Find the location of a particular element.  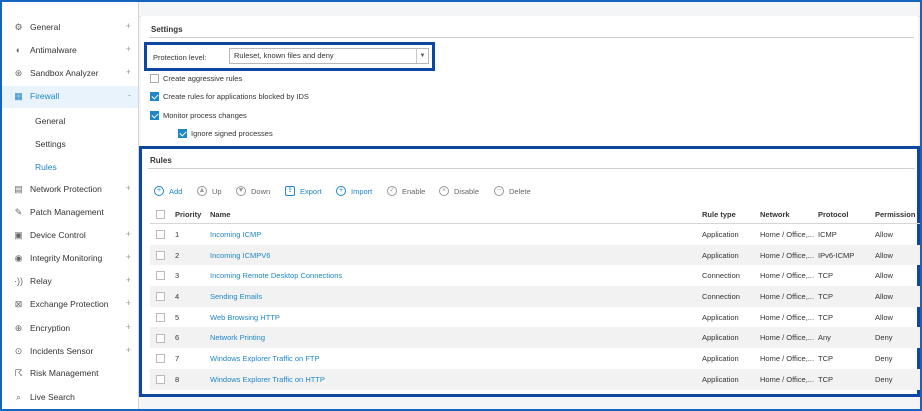

sidebar-item-device-control: ▣ Device Control + is located at coordinates (70, 236).